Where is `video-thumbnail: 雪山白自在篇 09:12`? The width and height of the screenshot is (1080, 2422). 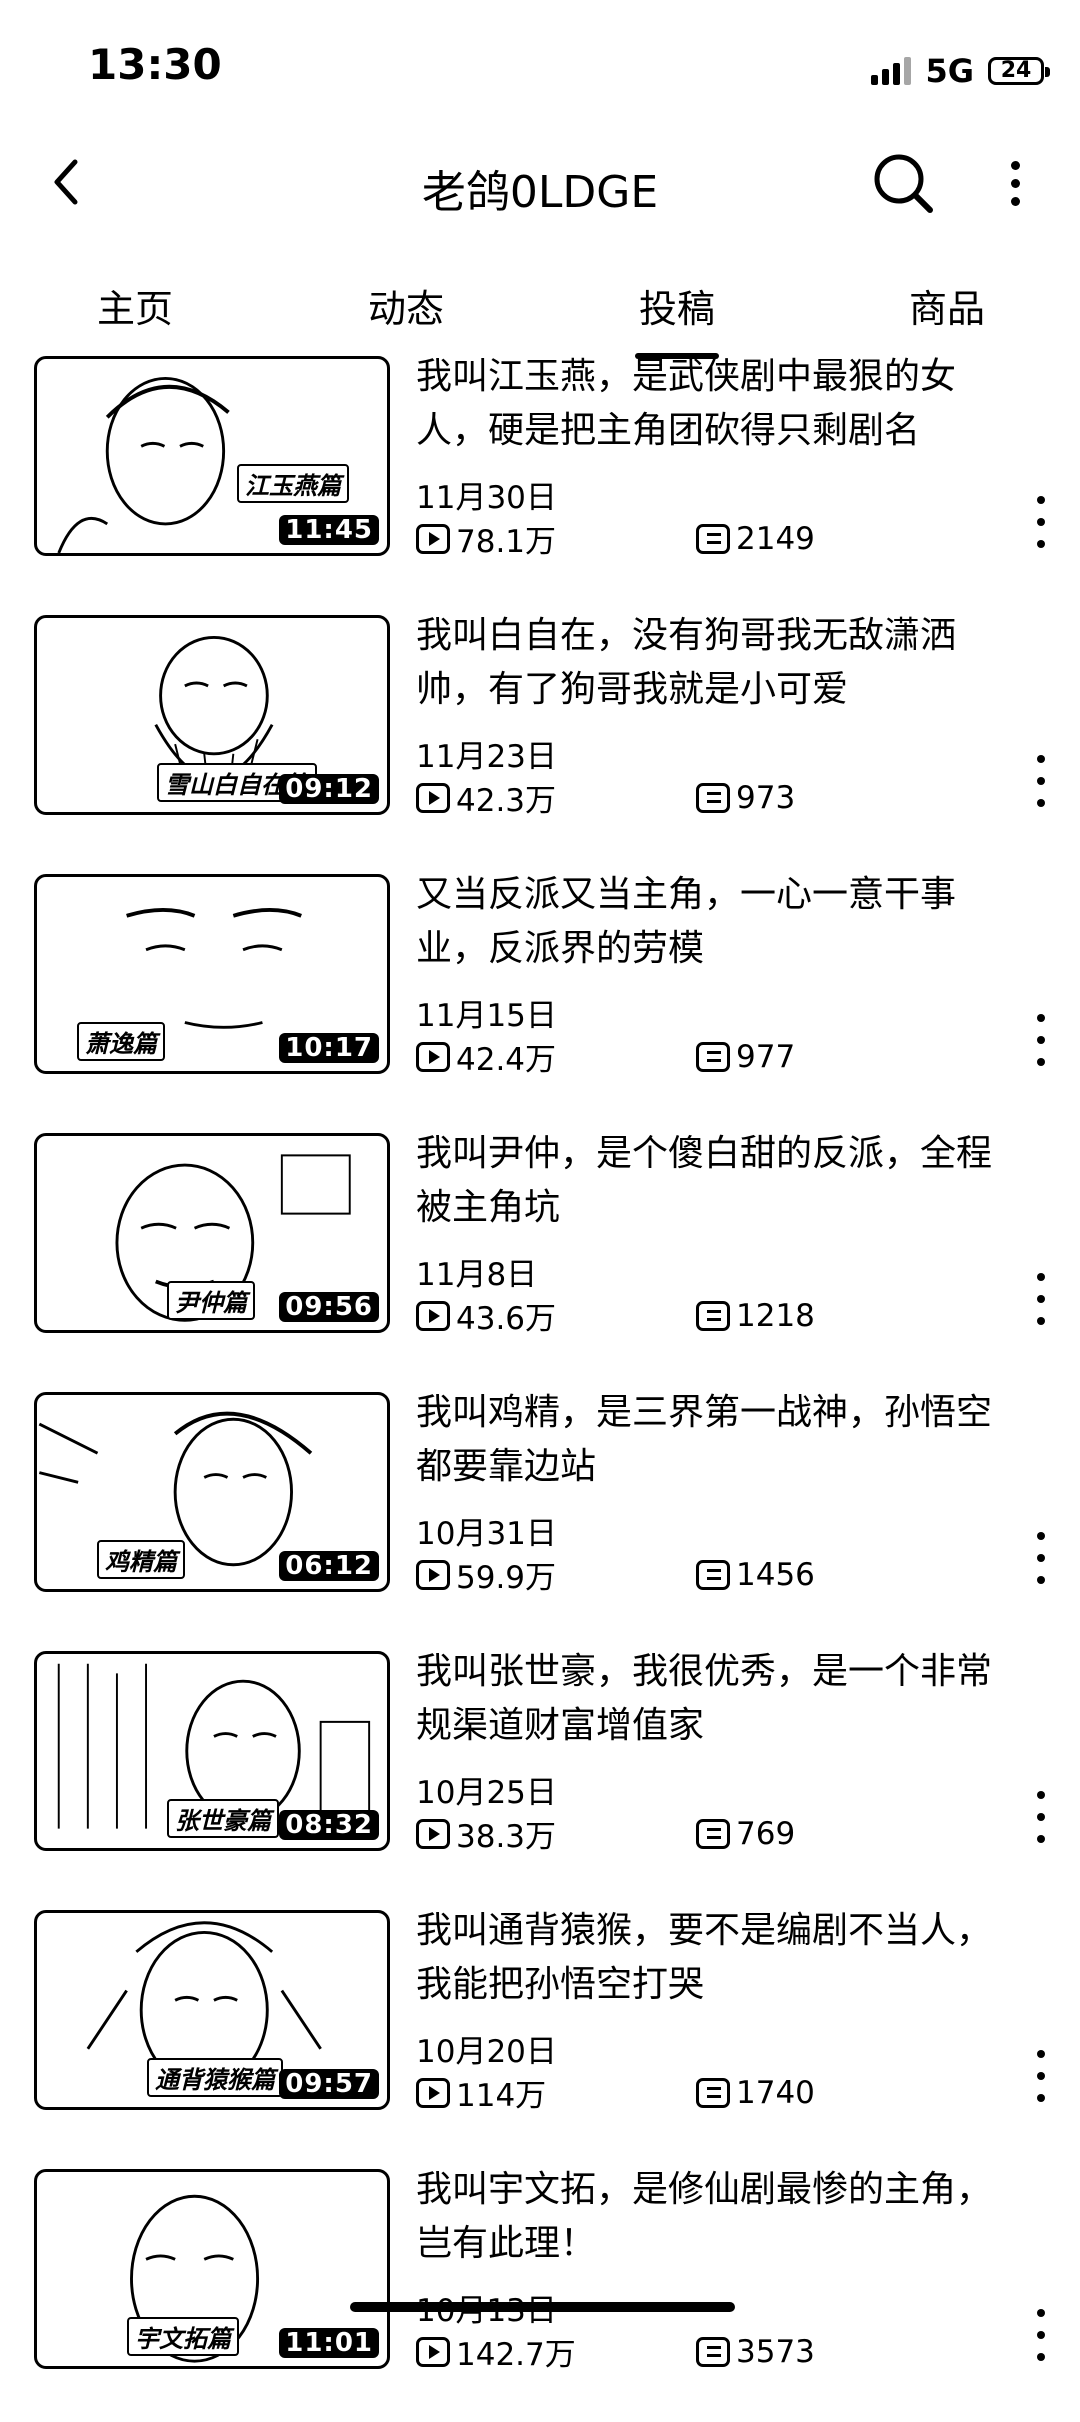
video-thumbnail: 雪山白自在篇 09:12 is located at coordinates (212, 715).